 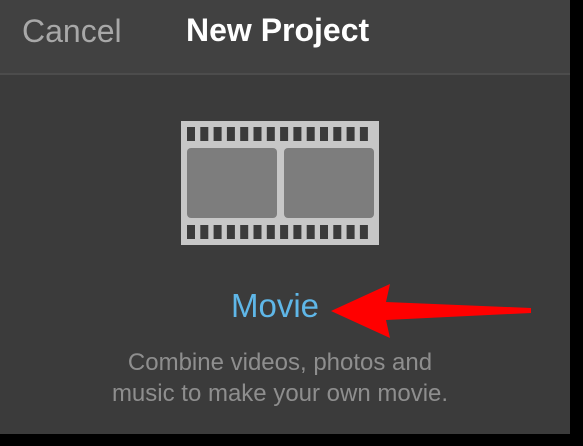 What do you see at coordinates (72, 31) in the screenshot?
I see `cancel-button: Cancel` at bounding box center [72, 31].